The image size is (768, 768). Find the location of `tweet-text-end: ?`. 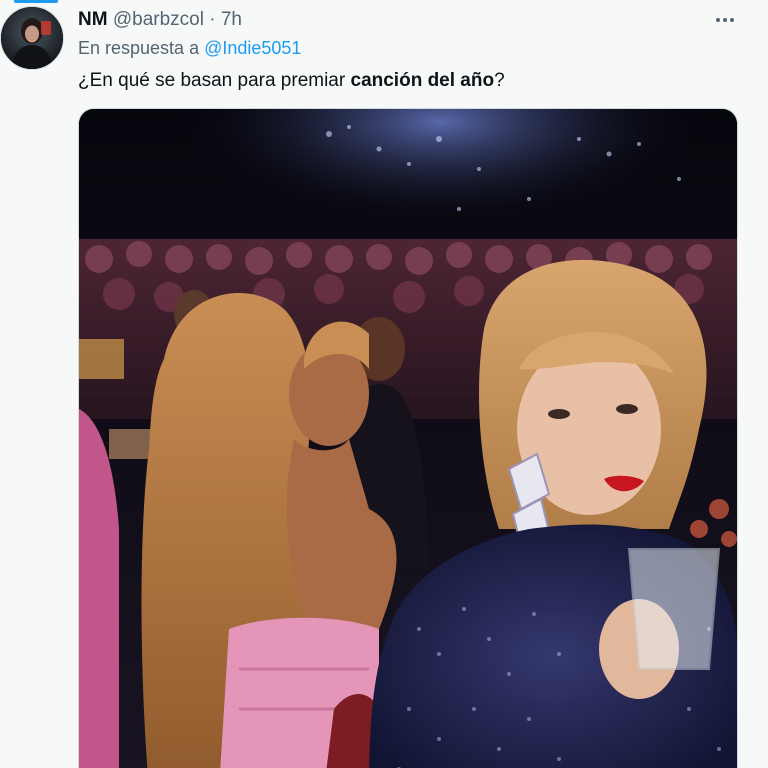

tweet-text-end: ? is located at coordinates (499, 80).